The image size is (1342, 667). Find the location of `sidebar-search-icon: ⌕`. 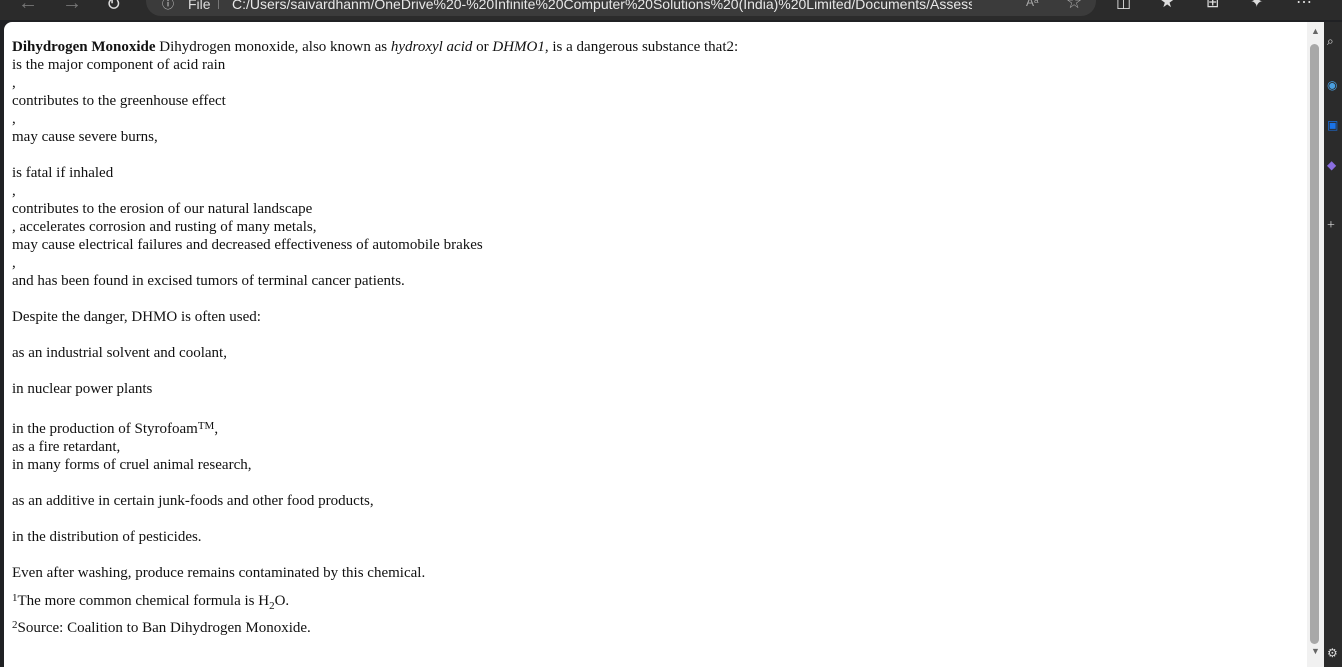

sidebar-search-icon: ⌕ is located at coordinates (1330, 41).